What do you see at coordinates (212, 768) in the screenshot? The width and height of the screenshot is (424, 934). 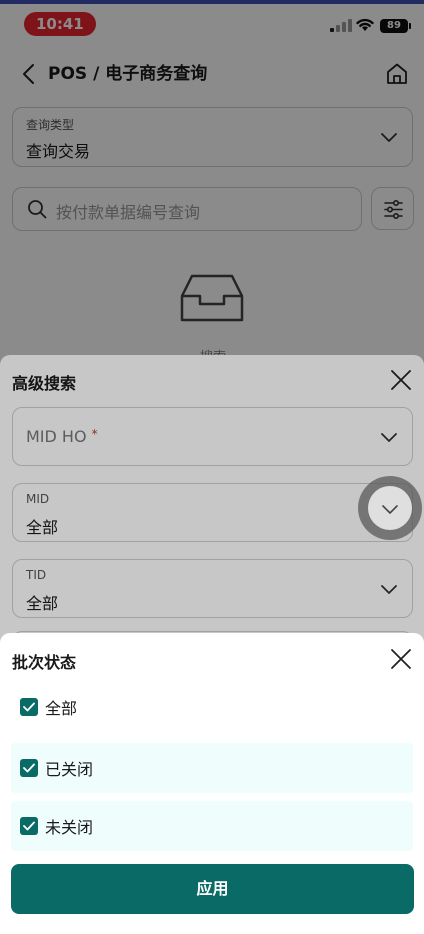 I see `option-closed: 已关闭` at bounding box center [212, 768].